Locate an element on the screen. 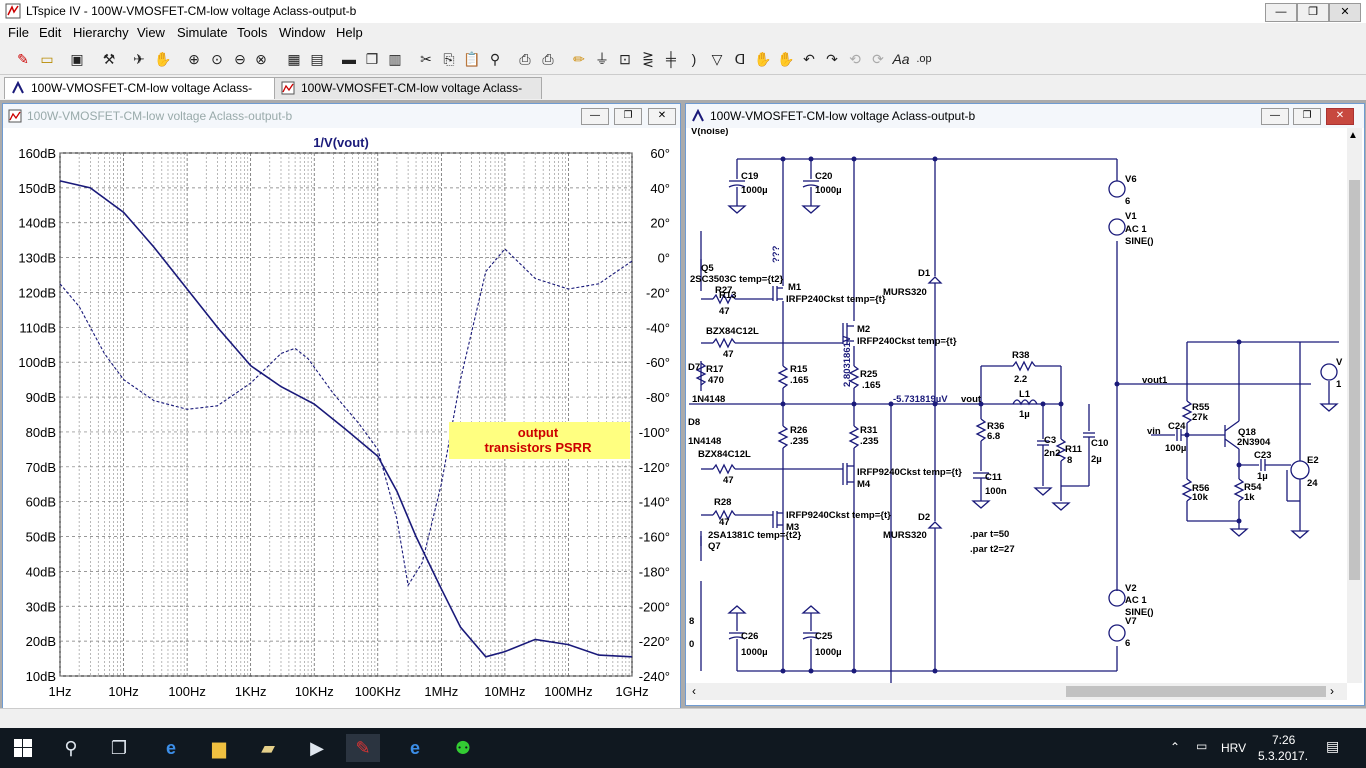  ltspice-icon: ✎ is located at coordinates (363, 748).